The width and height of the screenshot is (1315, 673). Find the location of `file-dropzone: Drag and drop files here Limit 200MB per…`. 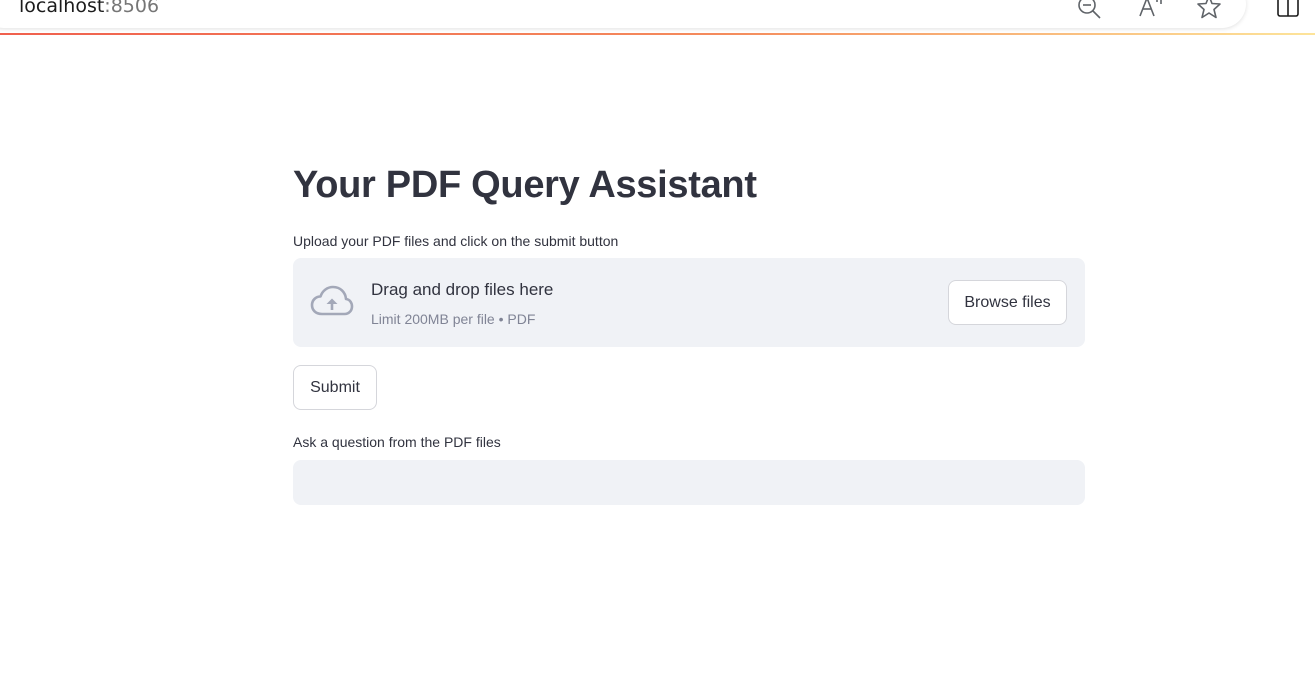

file-dropzone: Drag and drop files here Limit 200MB per… is located at coordinates (689, 302).